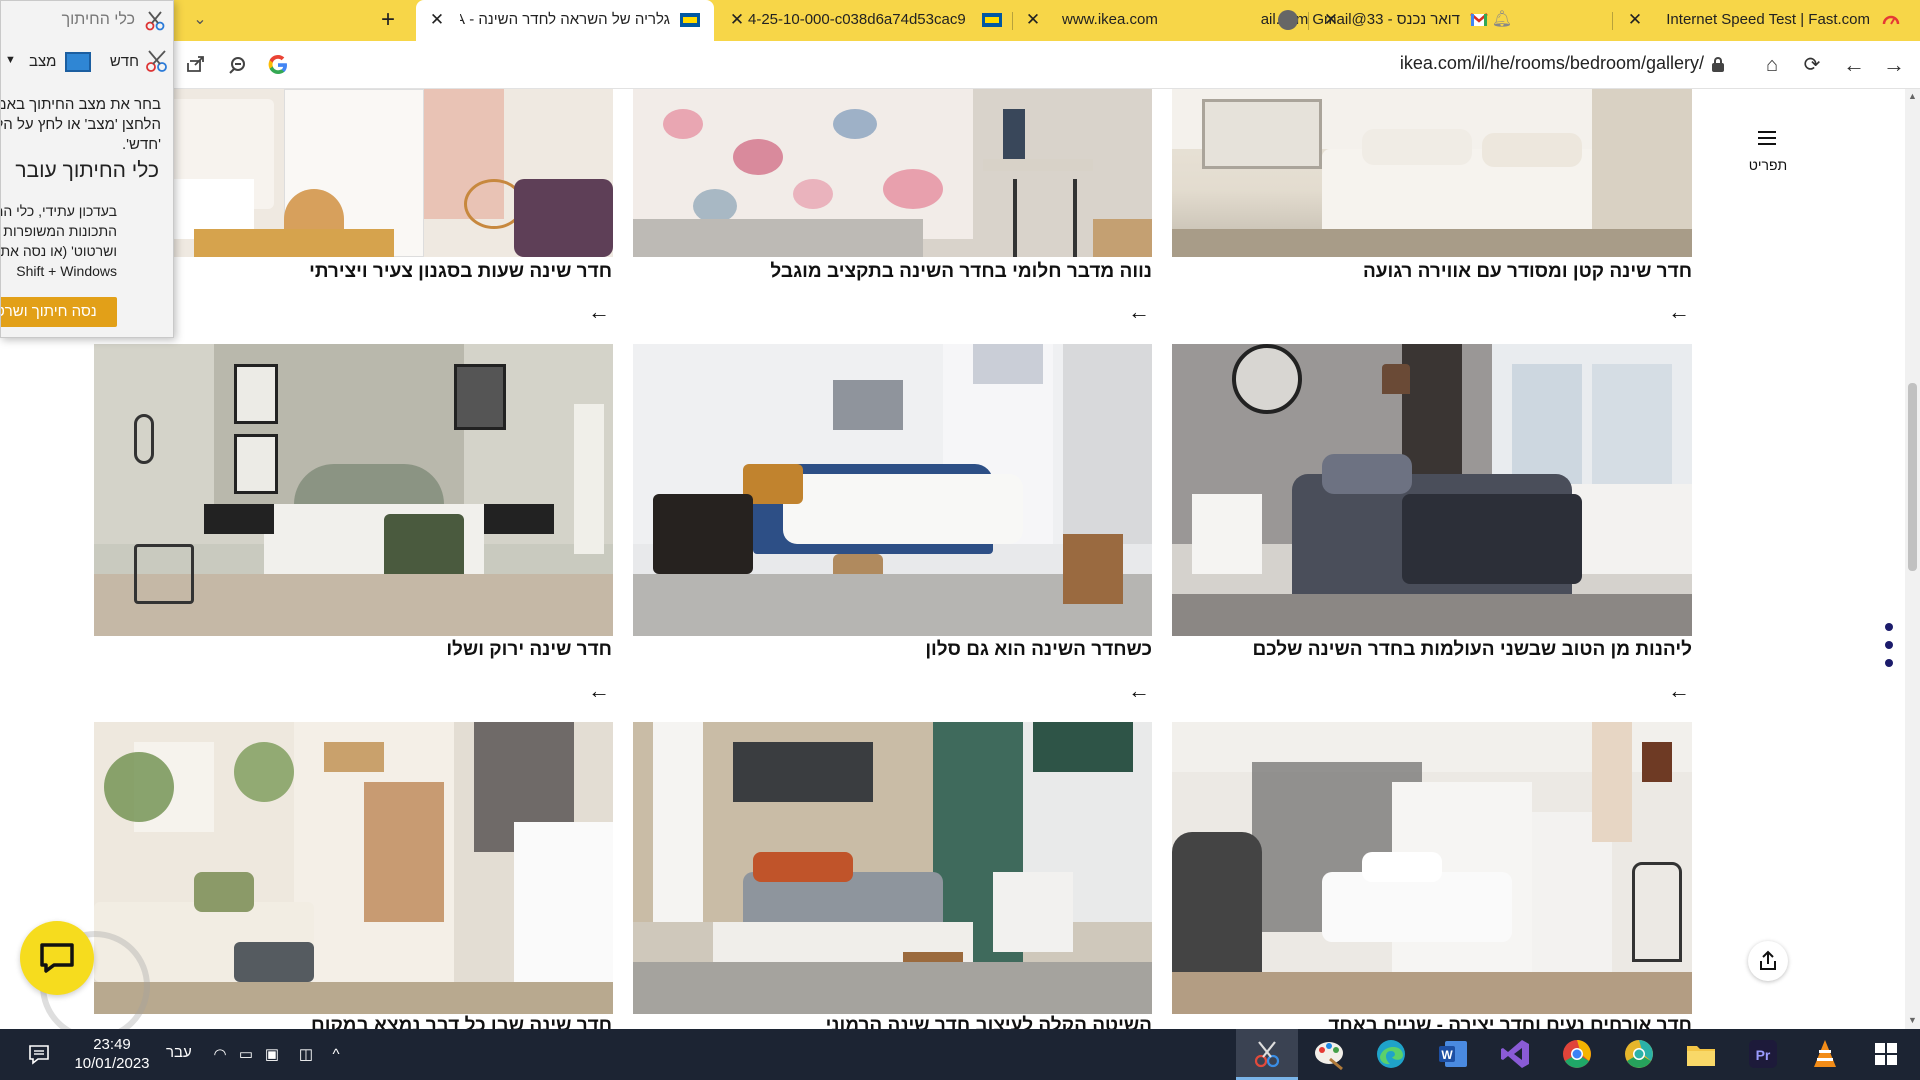  Describe the element at coordinates (200, 19) in the screenshot. I see `chevron-down-icon: ⌄` at that location.